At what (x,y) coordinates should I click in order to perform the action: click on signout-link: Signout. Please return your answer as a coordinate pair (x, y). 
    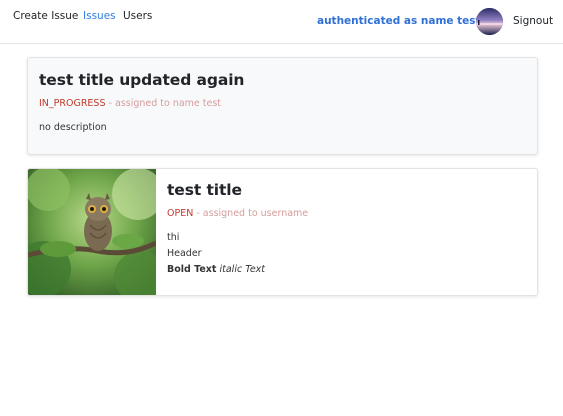
    Looking at the image, I should click on (533, 21).